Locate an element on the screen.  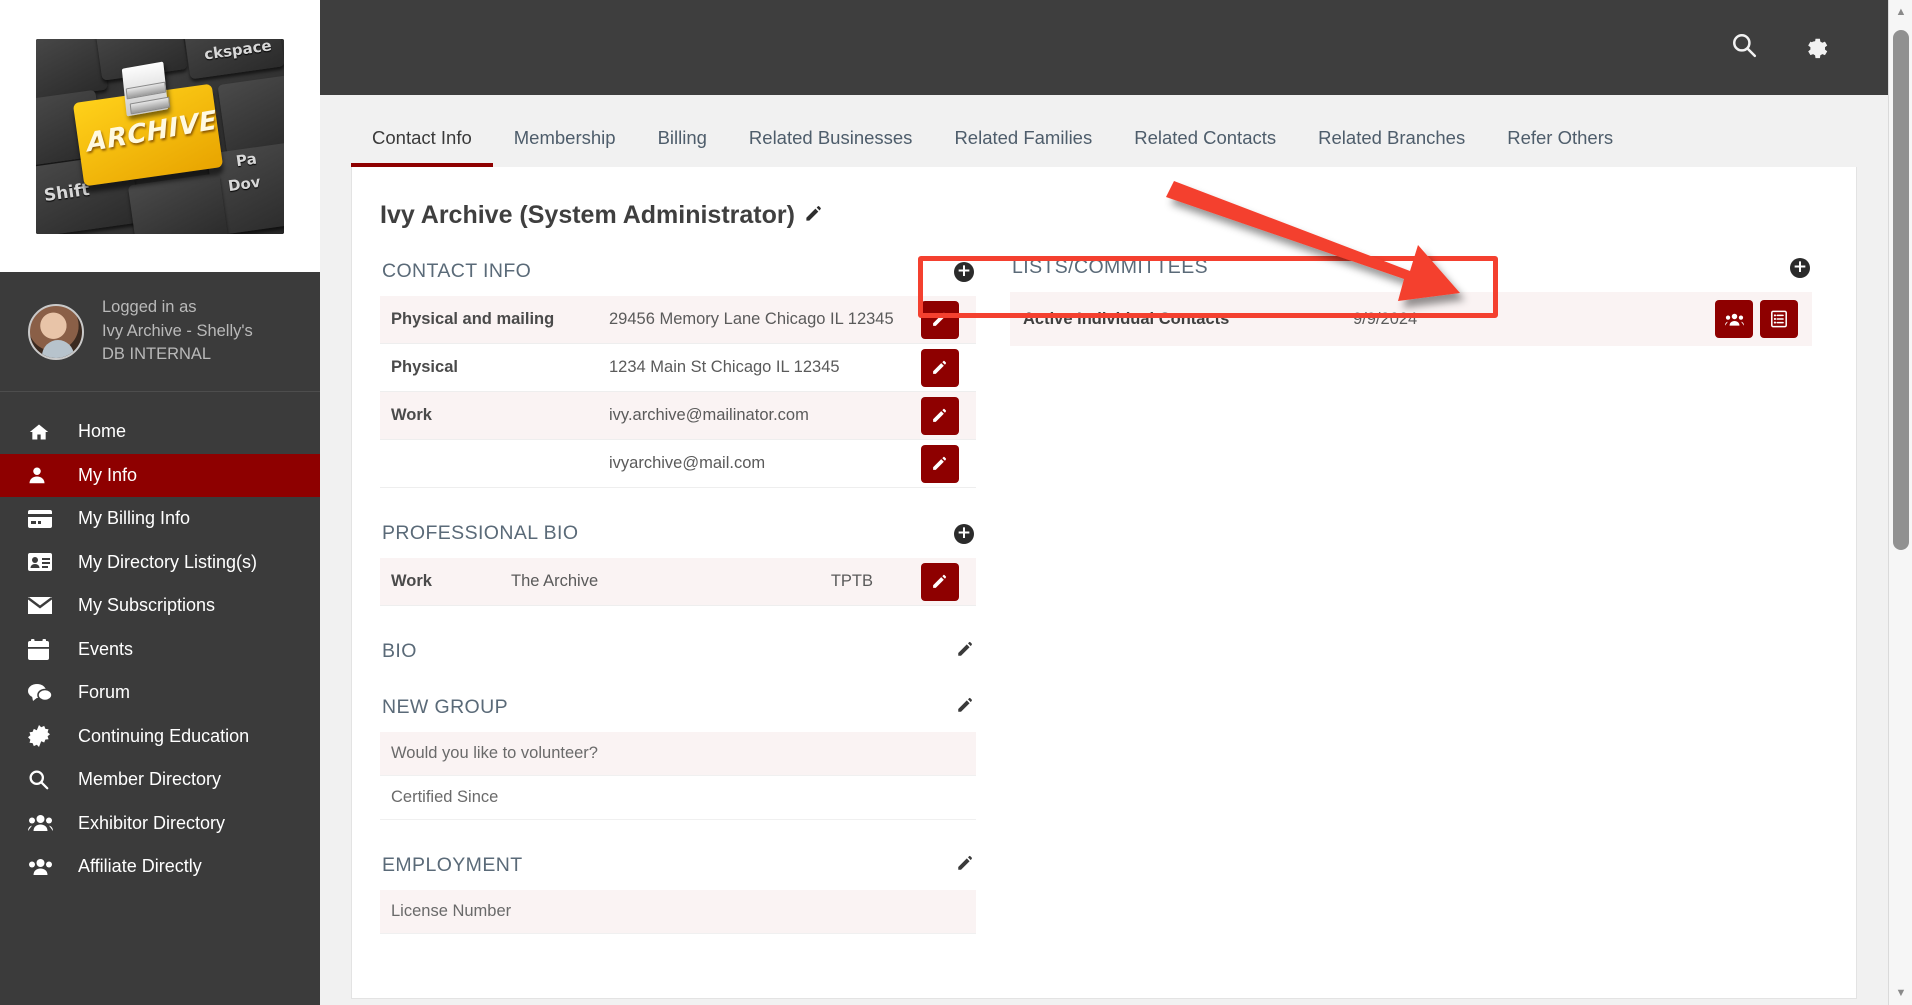
sidebar-item-label: Member Directory is located at coordinates (150, 779).